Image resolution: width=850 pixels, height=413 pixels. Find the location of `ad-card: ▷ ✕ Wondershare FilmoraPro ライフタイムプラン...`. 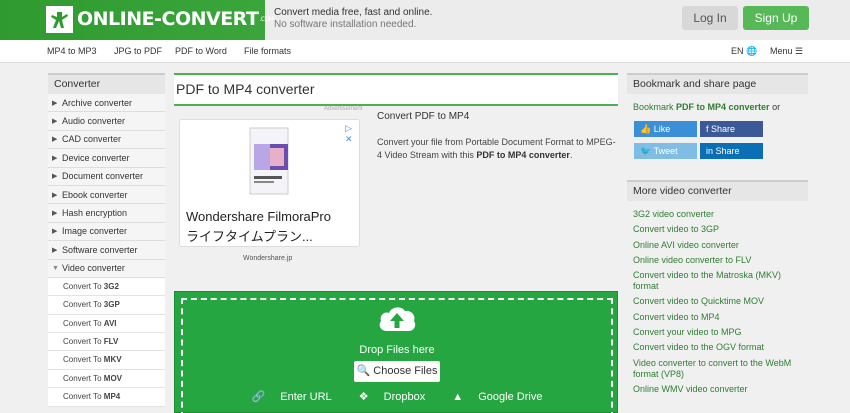

ad-card: ▷ ✕ Wondershare FilmoraPro ライフタイムプラン... is located at coordinates (269, 183).